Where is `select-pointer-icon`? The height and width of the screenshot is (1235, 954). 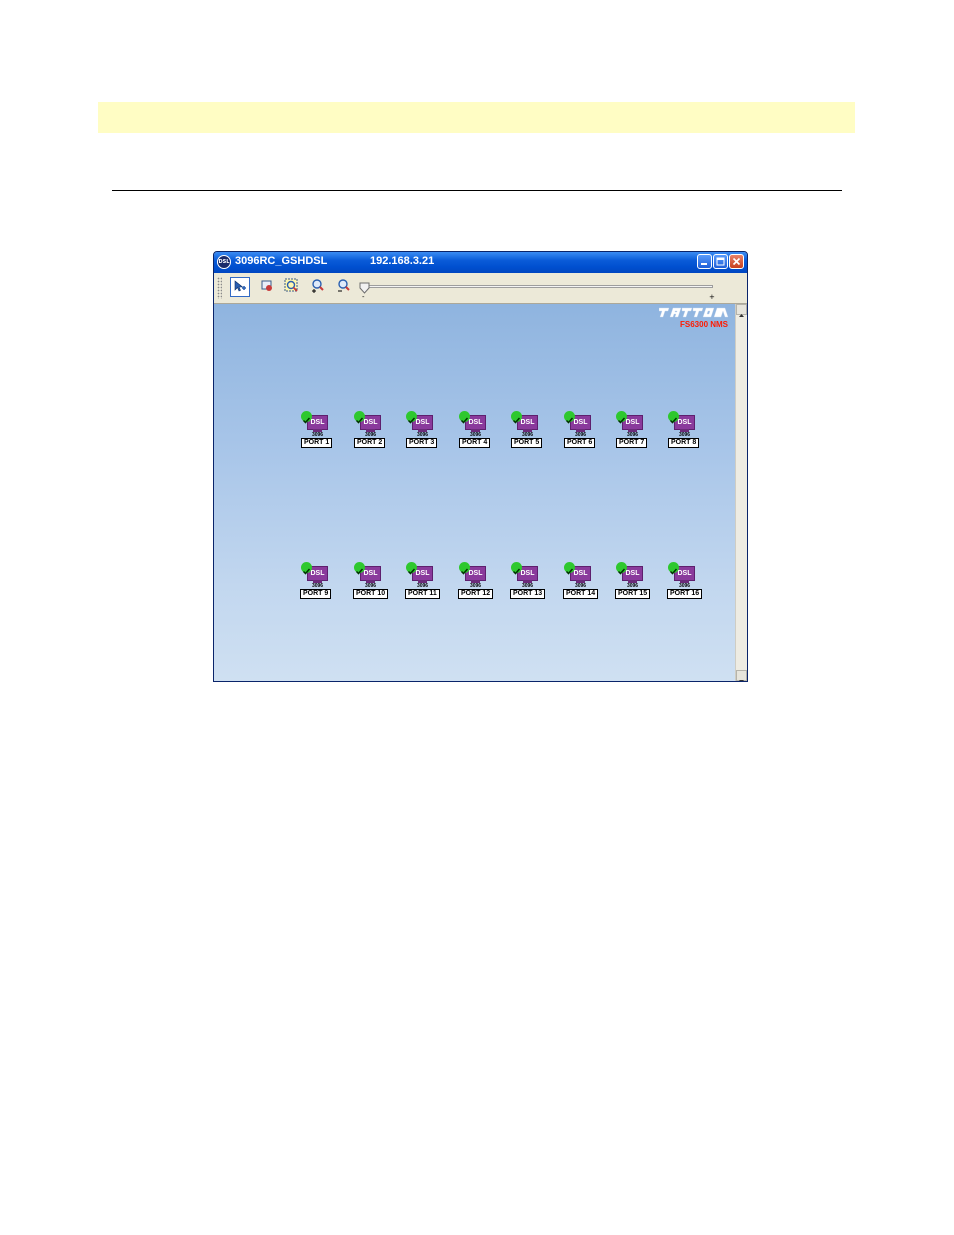
select-pointer-icon is located at coordinates (240, 286).